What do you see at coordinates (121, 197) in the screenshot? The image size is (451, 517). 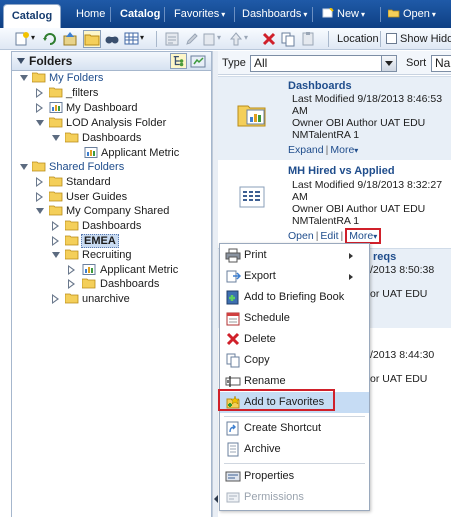 I see `tree-item-user-guides: User Guides` at bounding box center [121, 197].